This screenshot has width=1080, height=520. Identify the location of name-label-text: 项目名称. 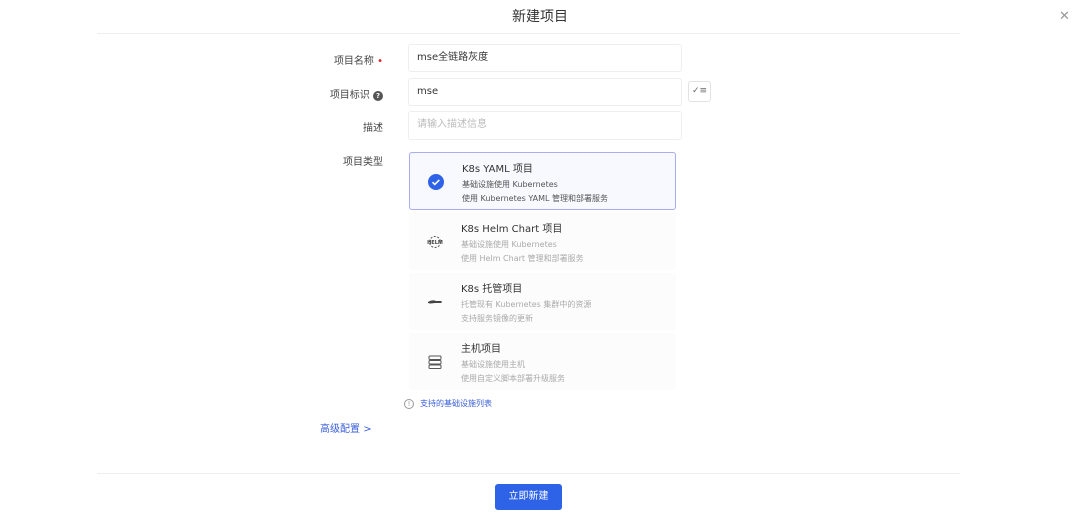
(353, 61).